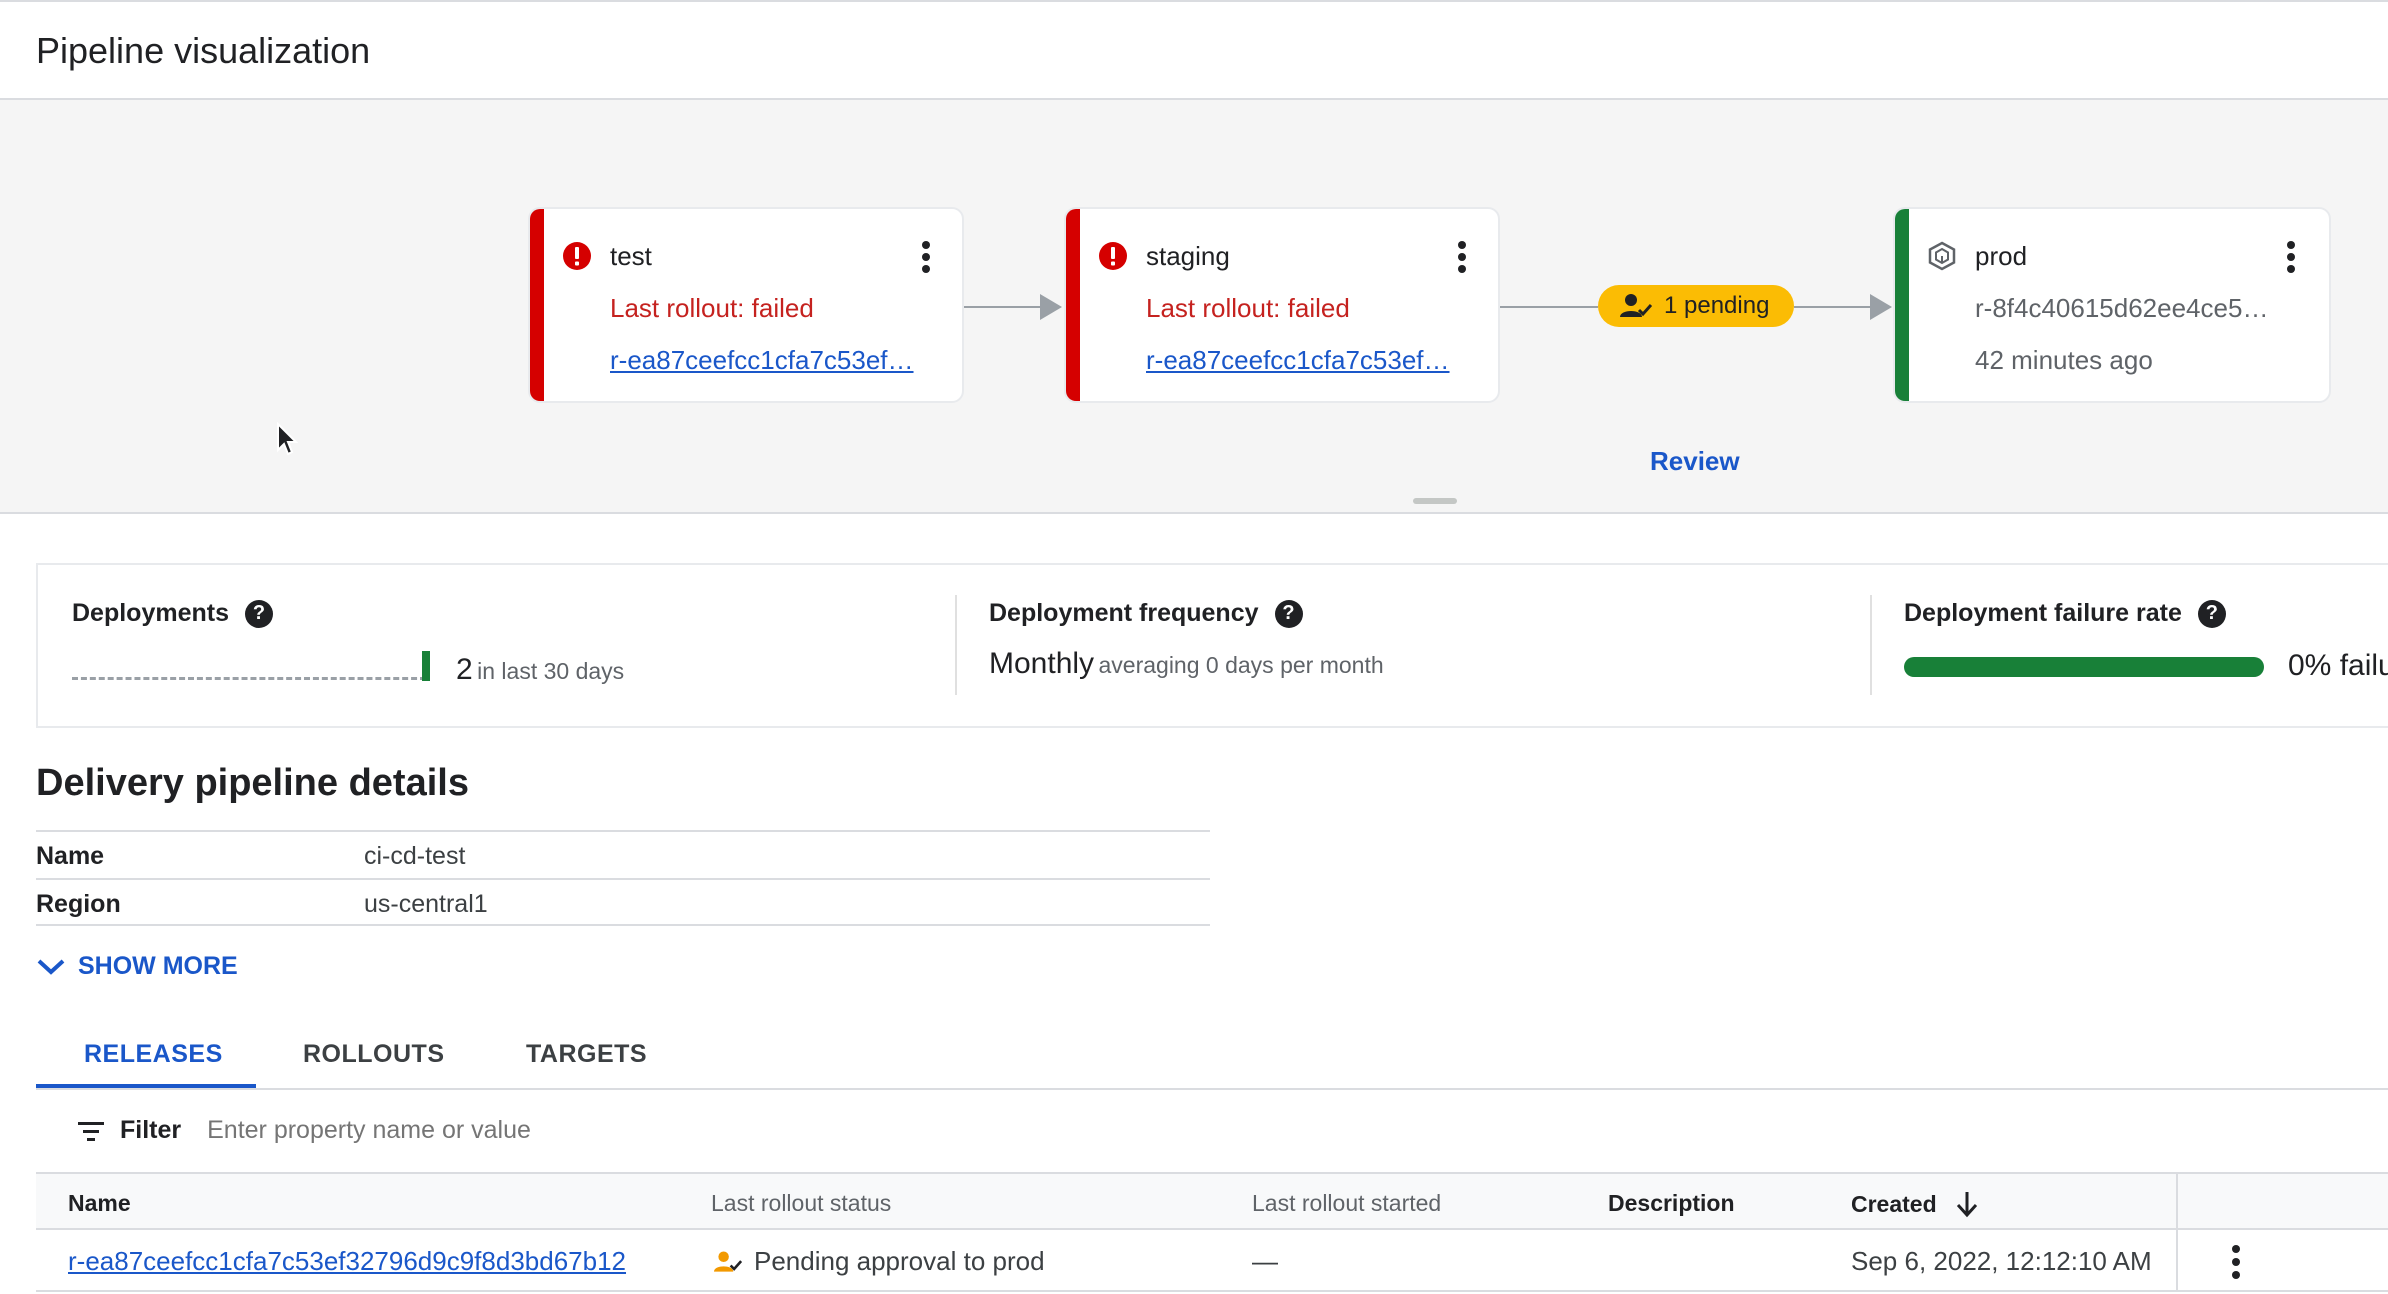  Describe the element at coordinates (99, 1203) in the screenshot. I see `column-header-name: Name` at that location.